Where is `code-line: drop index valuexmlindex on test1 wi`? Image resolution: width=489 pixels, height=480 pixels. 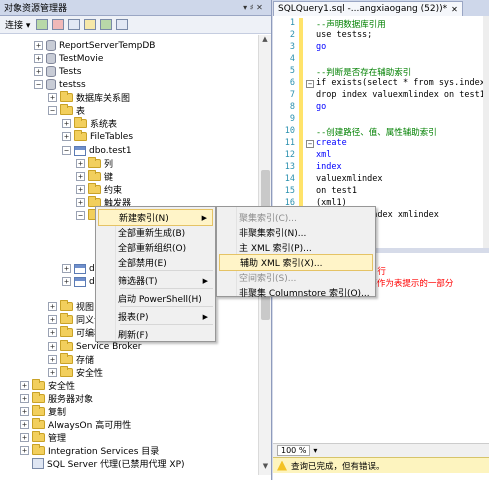
code-line: drop index valuexmlindex on test1 wi is located at coordinates (399, 95).